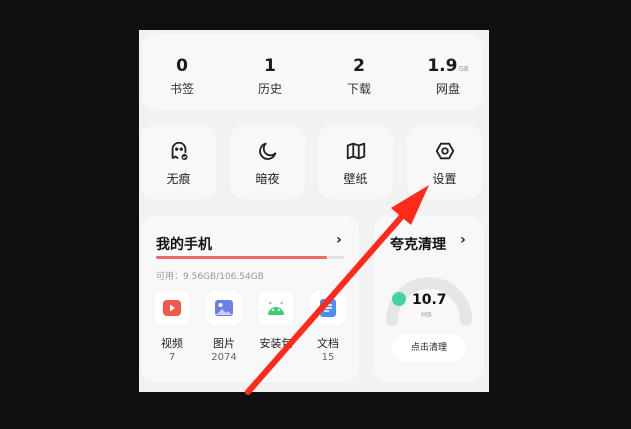 Image resolution: width=631 pixels, height=429 pixels. Describe the element at coordinates (267, 179) in the screenshot. I see `night-mode-label: 暗夜` at that location.